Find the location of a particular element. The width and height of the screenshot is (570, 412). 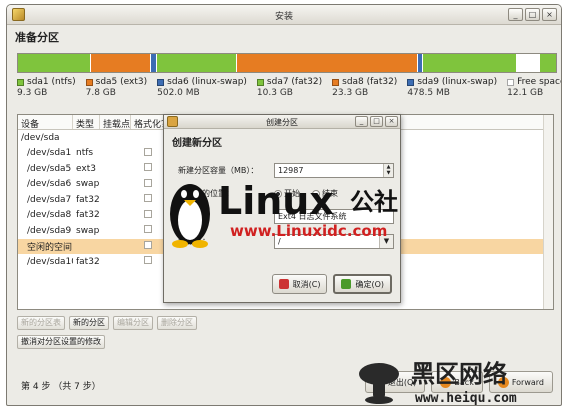

legend-size: 23.3 GB is located at coordinates (350, 93).